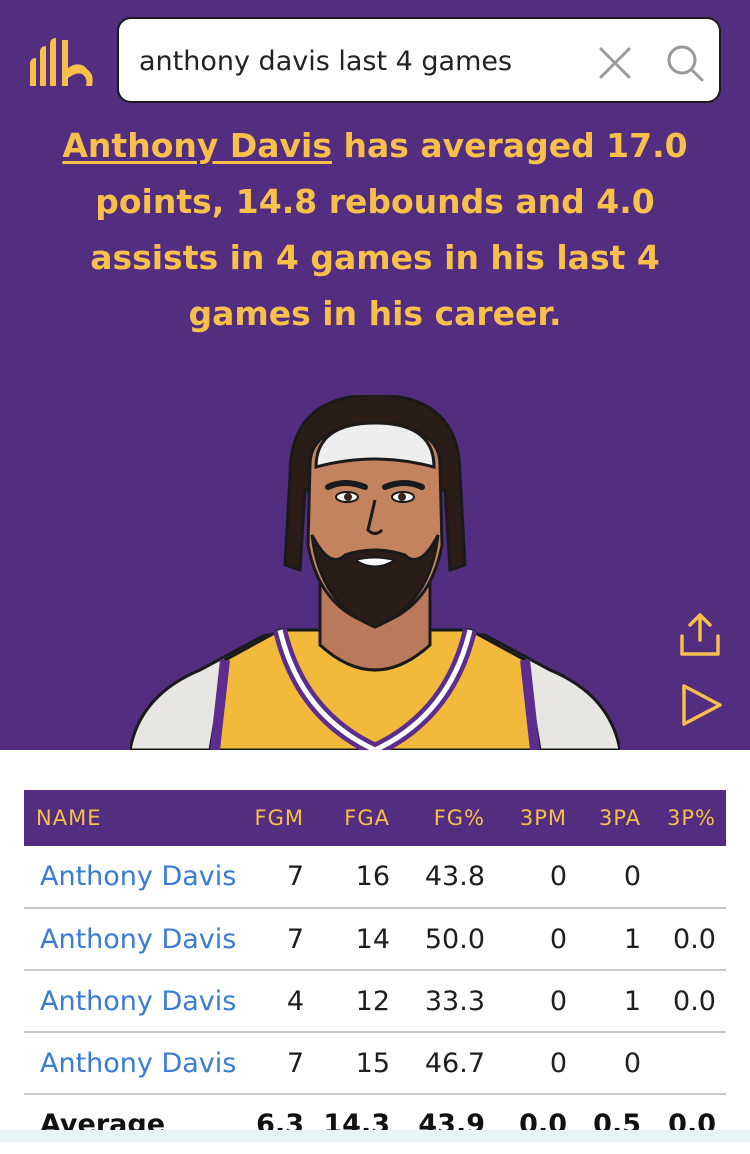 This screenshot has height=1154, width=750. What do you see at coordinates (276, 818) in the screenshot?
I see `column-header-fgm: FGM` at bounding box center [276, 818].